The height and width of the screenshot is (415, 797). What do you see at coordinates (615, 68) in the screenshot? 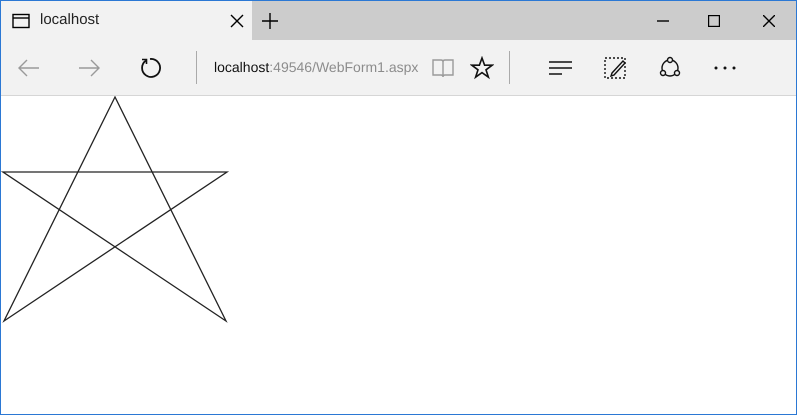
I see `pen-frame-icon` at bounding box center [615, 68].